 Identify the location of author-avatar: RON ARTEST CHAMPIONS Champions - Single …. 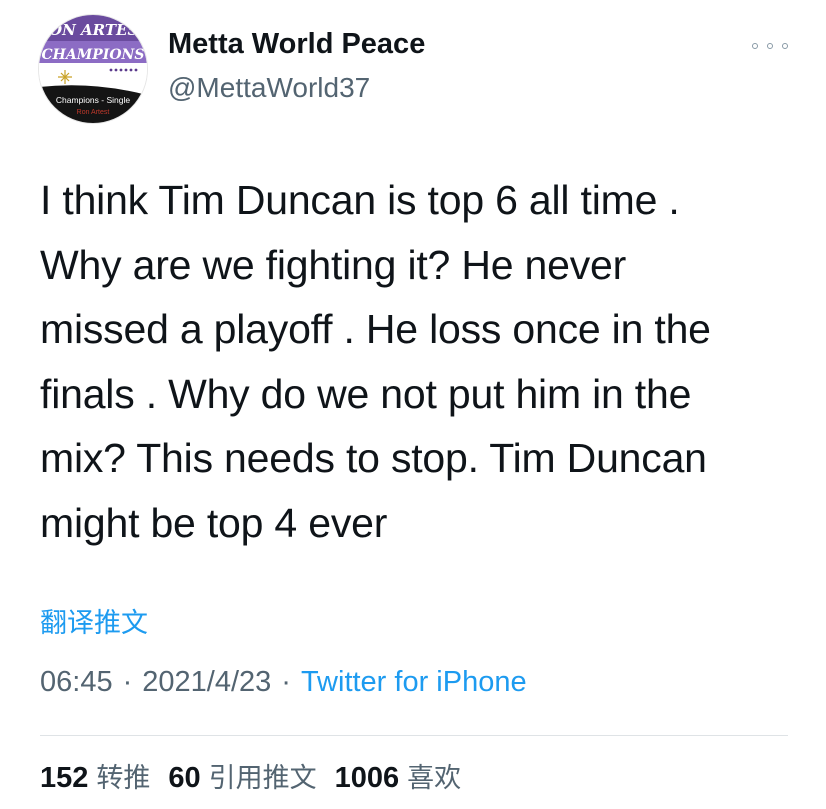
(93, 69).